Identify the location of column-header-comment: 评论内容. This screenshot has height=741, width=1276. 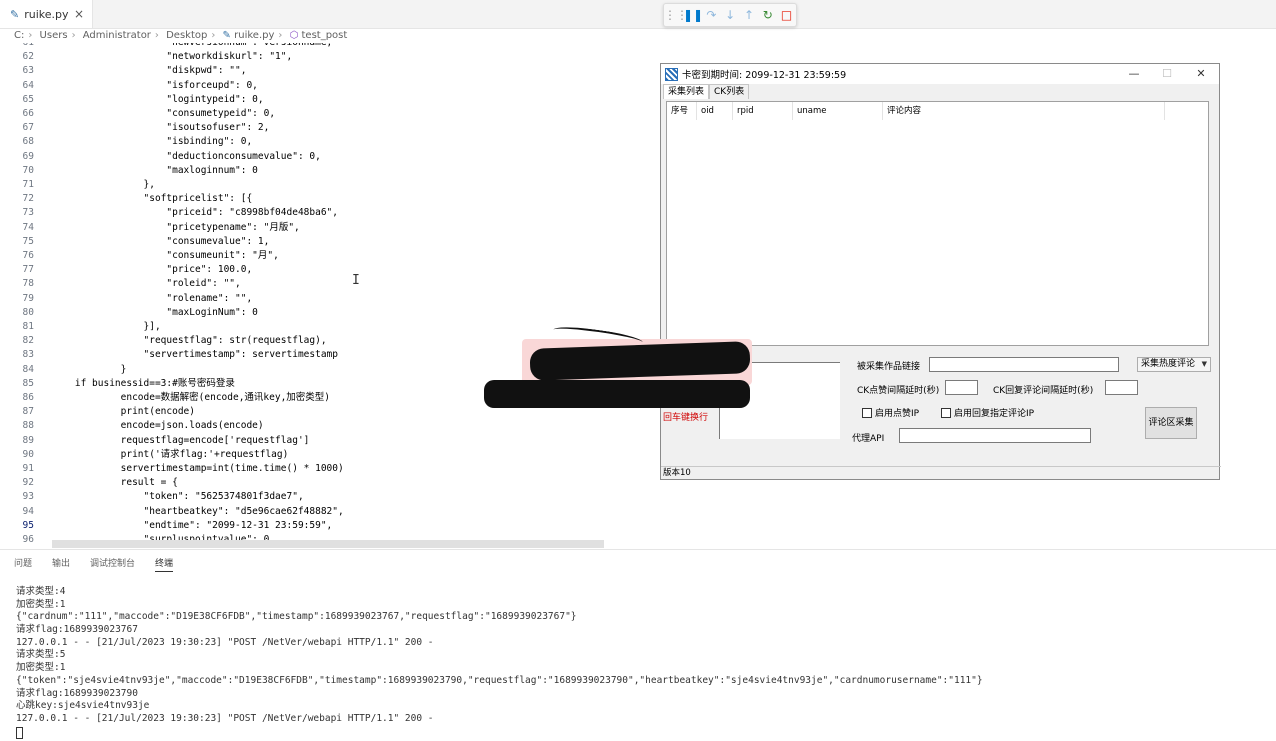
(1024, 111).